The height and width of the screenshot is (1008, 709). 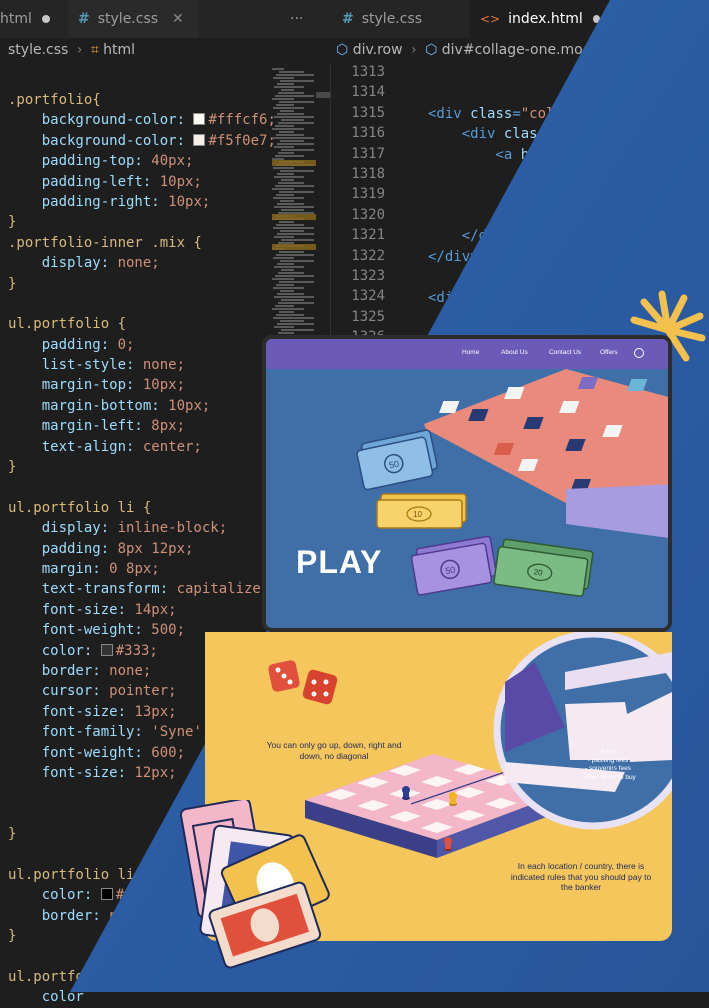 I want to click on bubble-line: - passing fees, so click(x=608, y=760).